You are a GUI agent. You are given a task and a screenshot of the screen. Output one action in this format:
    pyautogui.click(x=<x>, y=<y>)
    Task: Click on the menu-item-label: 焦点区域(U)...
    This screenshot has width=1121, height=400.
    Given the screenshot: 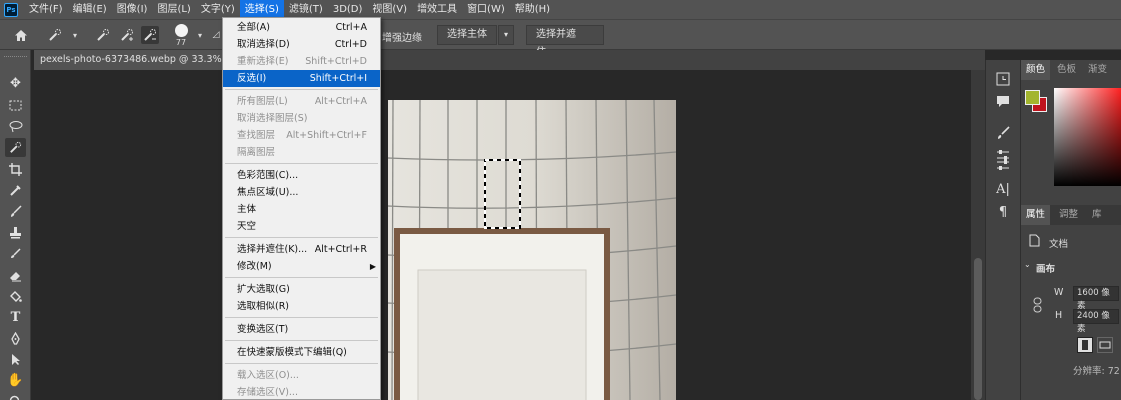 What is the action you would take?
    pyautogui.click(x=268, y=192)
    